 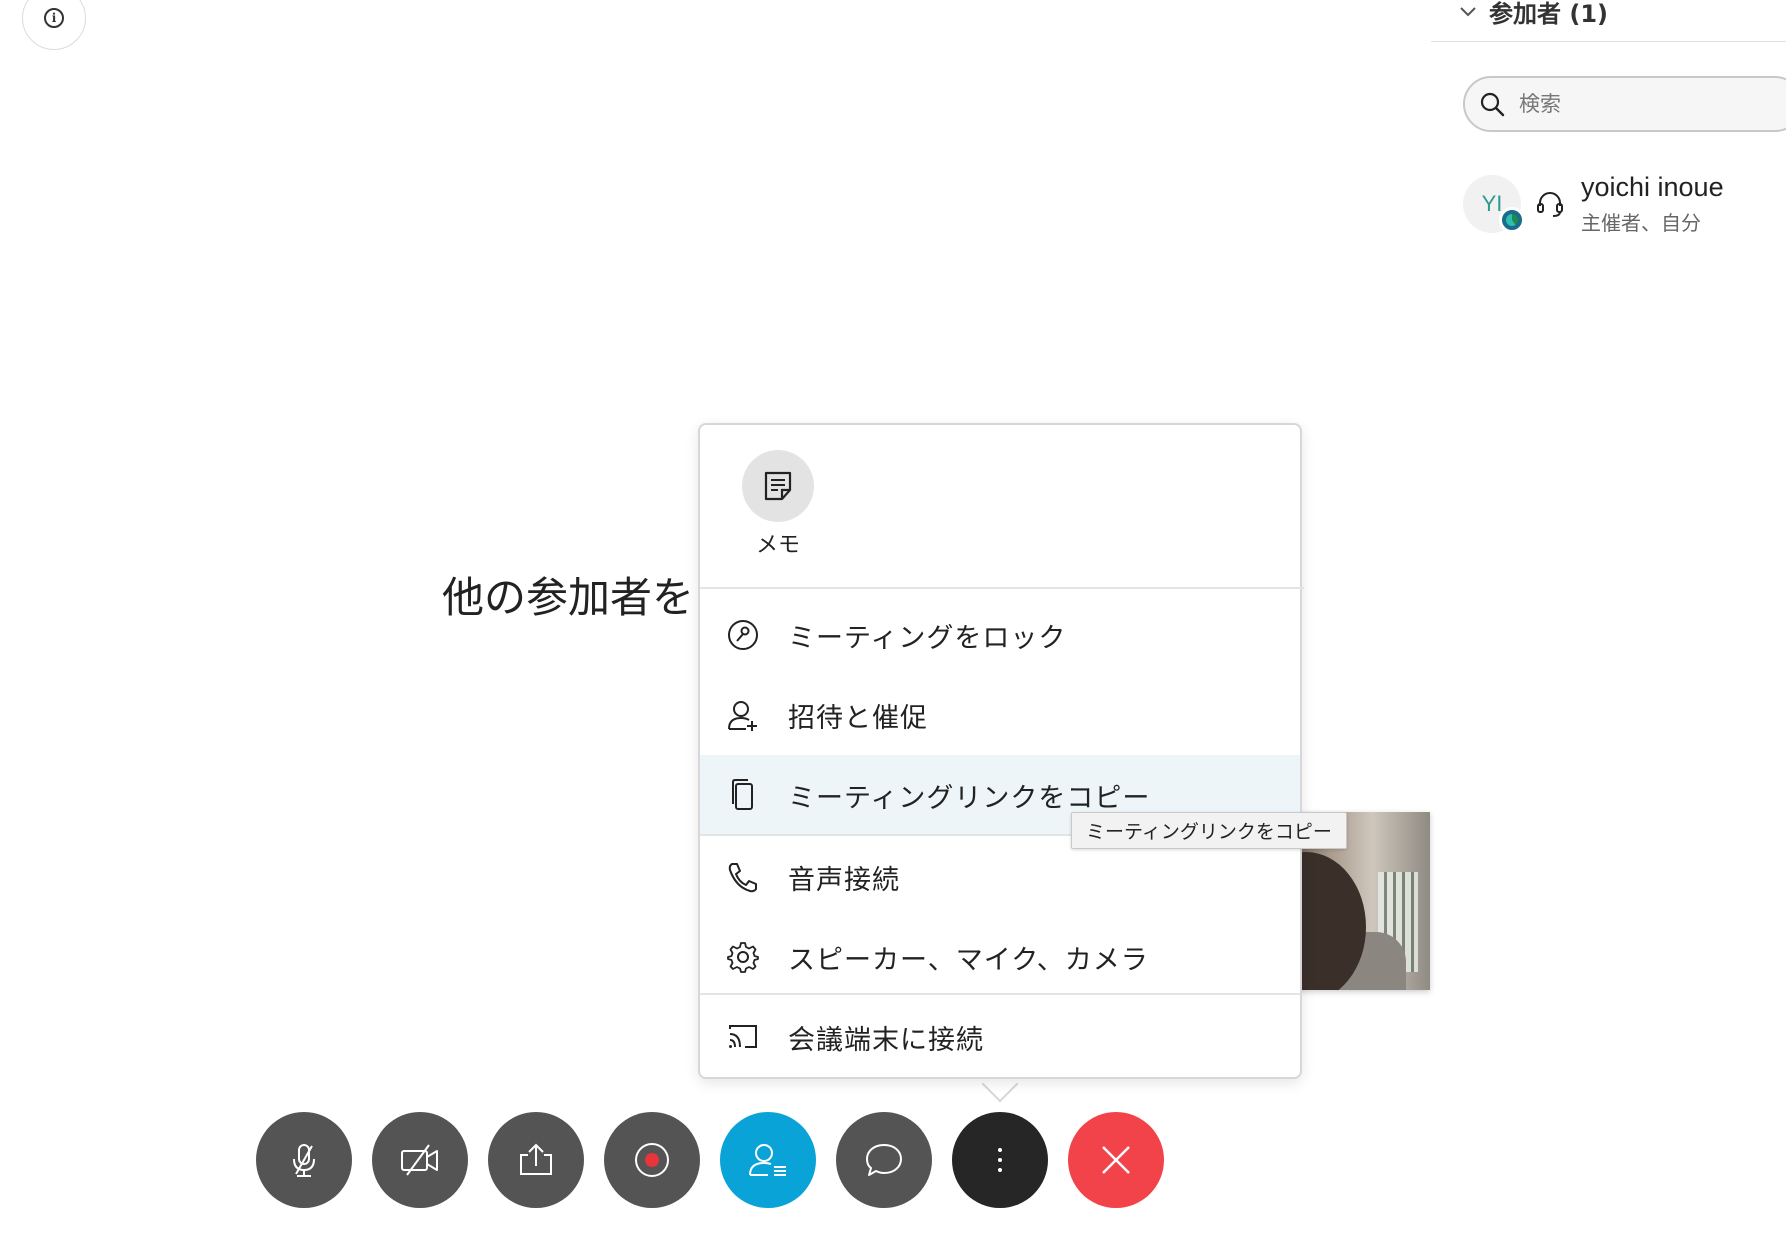 I want to click on memo-section: メモ, so click(x=1002, y=507).